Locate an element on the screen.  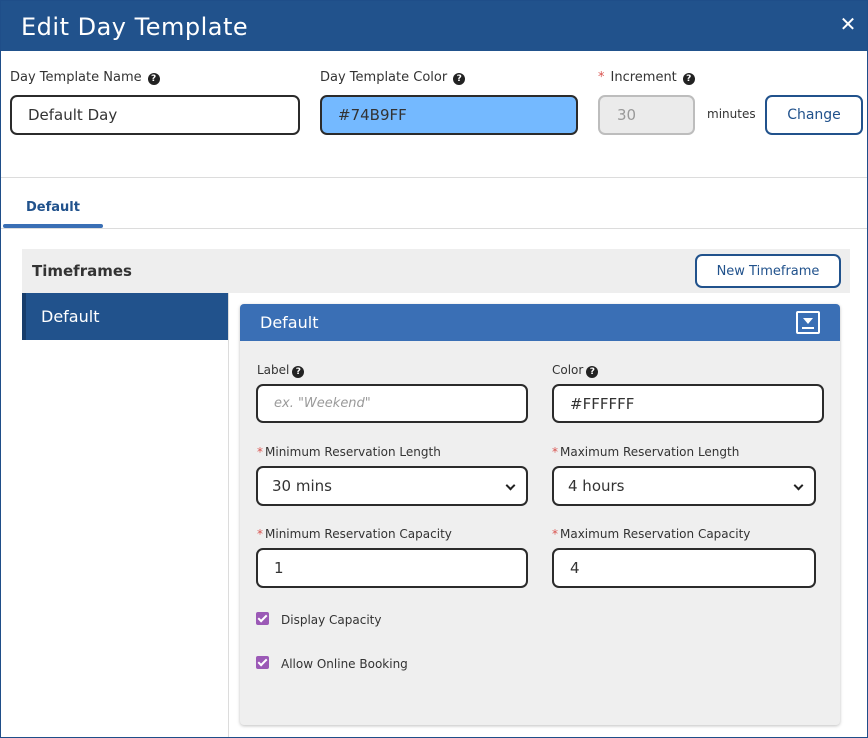
allow-online-booking-checkbox is located at coordinates (262, 662).